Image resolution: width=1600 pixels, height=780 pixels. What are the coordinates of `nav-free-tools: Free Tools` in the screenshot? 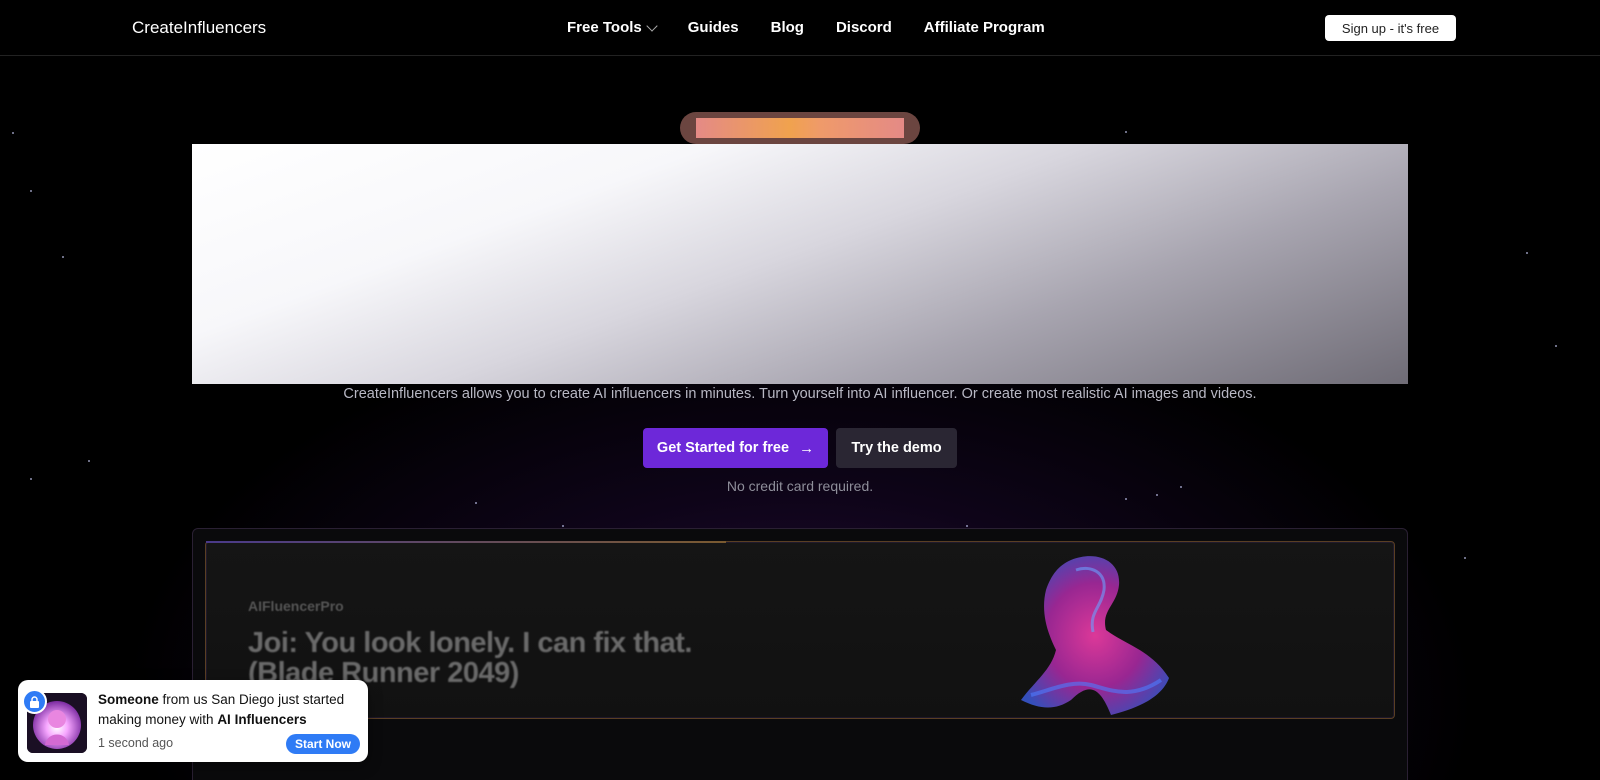 It's located at (612, 27).